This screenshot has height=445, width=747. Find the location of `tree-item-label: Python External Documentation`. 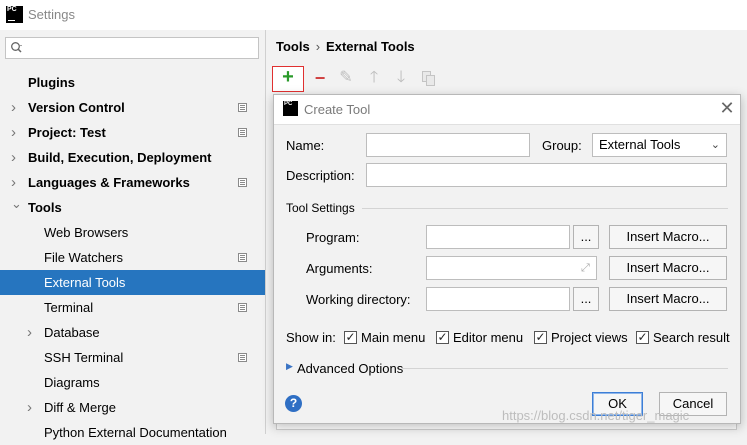

tree-item-label: Python External Documentation is located at coordinates (135, 432).